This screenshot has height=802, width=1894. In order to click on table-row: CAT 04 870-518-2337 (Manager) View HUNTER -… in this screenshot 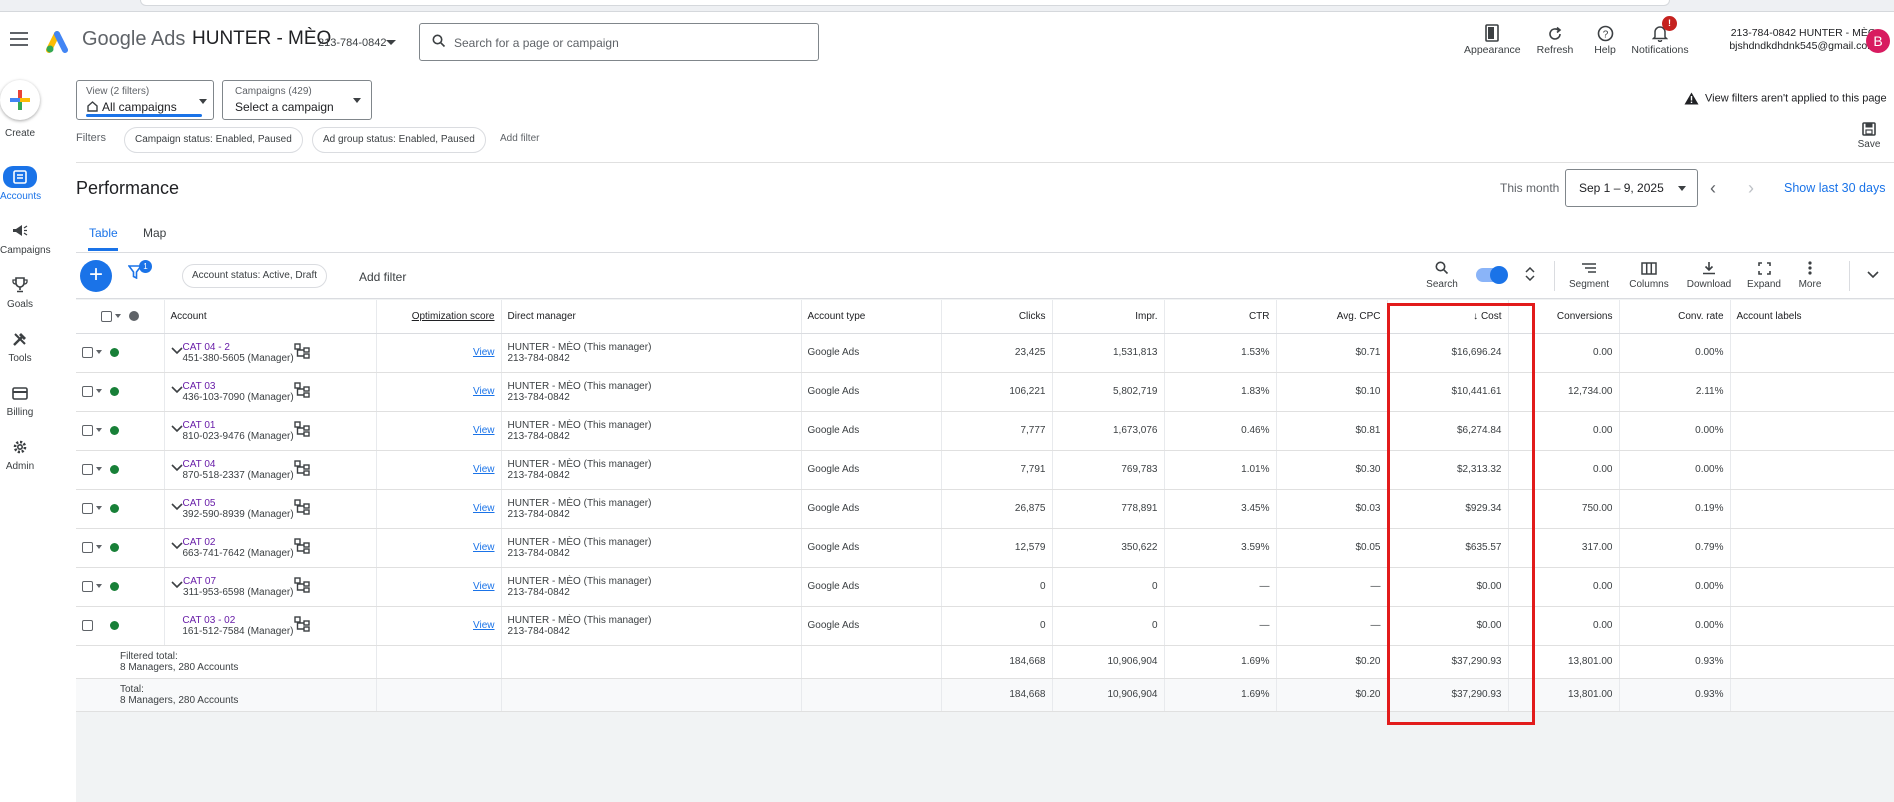, I will do `click(985, 470)`.